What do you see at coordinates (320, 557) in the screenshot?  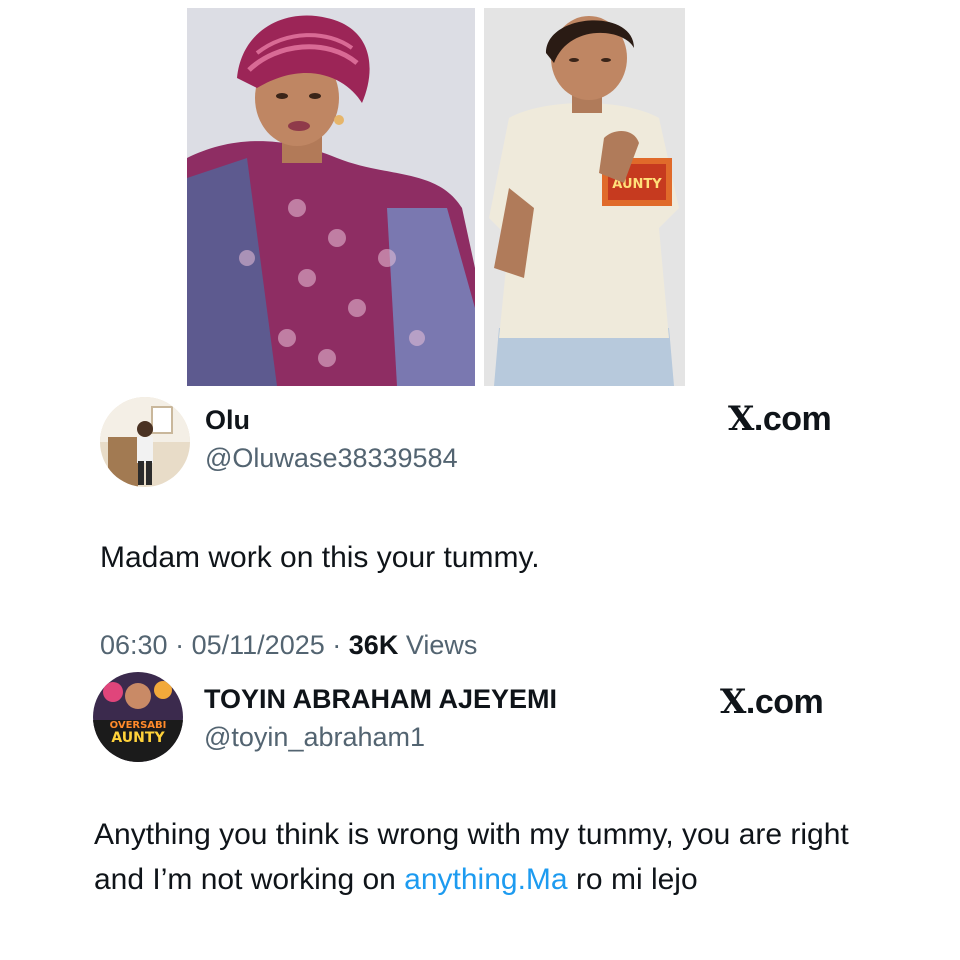 I see `tweet1-text: Madam work on this your tummy.` at bounding box center [320, 557].